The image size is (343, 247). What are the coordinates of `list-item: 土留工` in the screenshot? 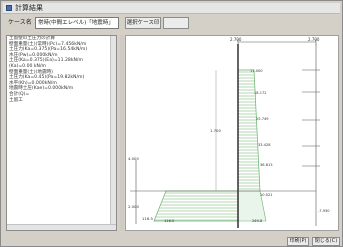 It's located at (16, 100).